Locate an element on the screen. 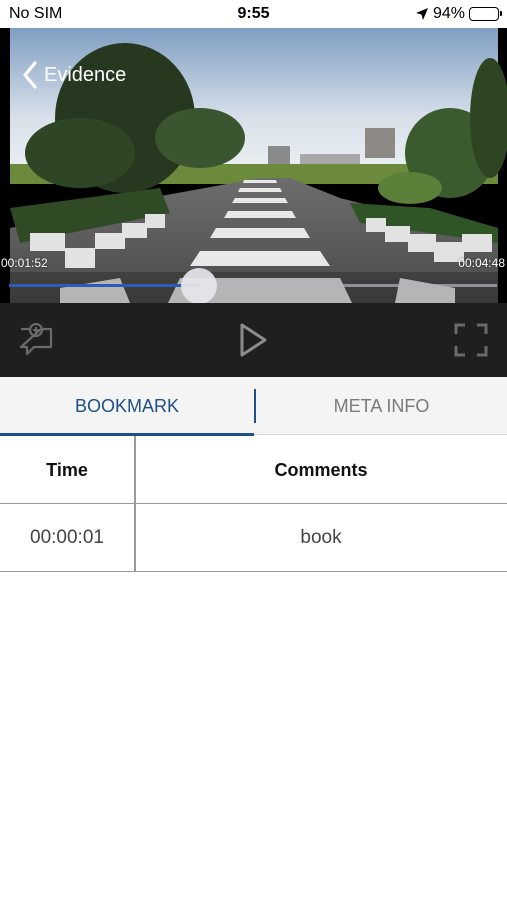 The width and height of the screenshot is (507, 900). add-bookmark-icon is located at coordinates (36, 339).